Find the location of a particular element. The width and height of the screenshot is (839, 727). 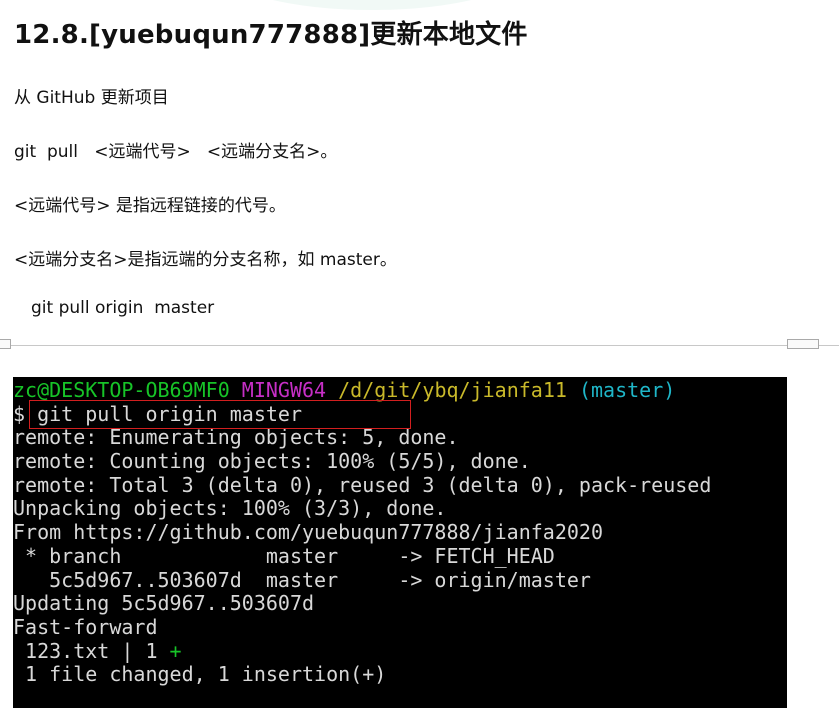

diffstat-file: 123.txt | 1 is located at coordinates (91, 650).